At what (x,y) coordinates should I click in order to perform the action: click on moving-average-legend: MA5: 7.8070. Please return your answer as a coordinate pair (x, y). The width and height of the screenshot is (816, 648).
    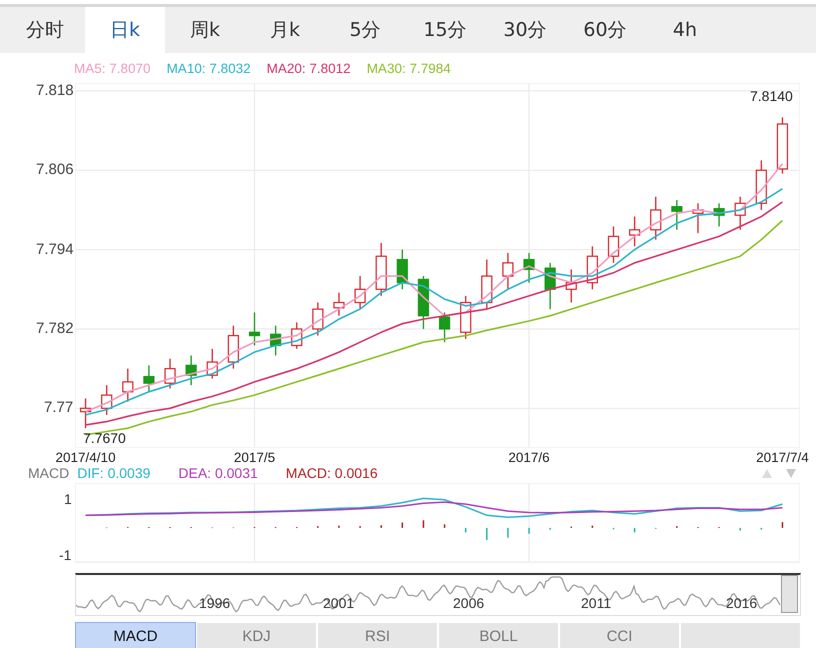
    Looking at the image, I should click on (112, 68).